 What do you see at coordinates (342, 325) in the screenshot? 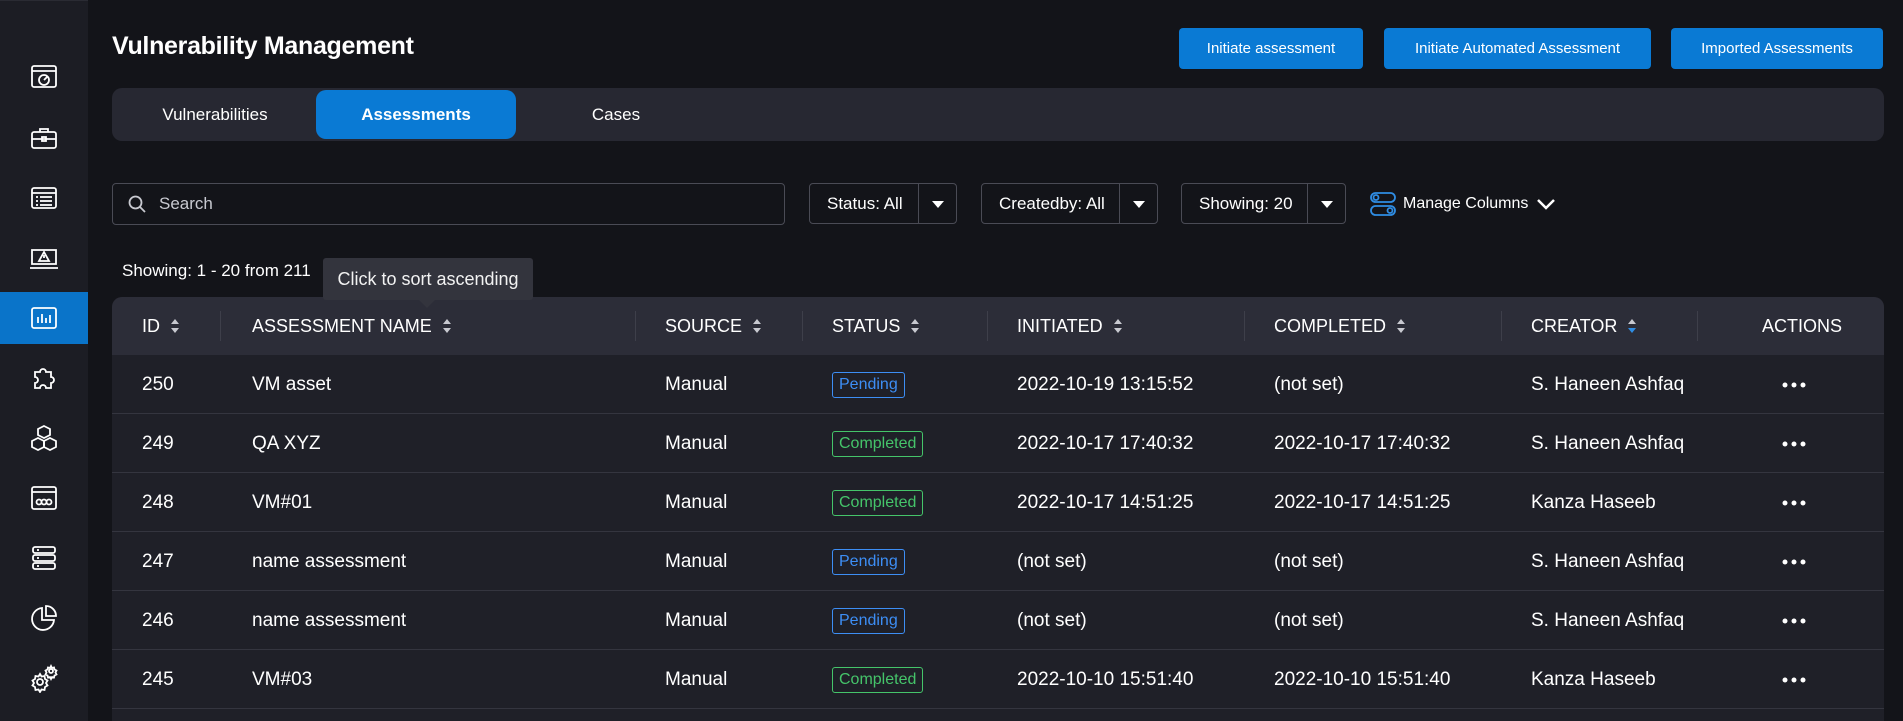
I see `column-header-label: ASSESSMENT NAME` at bounding box center [342, 325].